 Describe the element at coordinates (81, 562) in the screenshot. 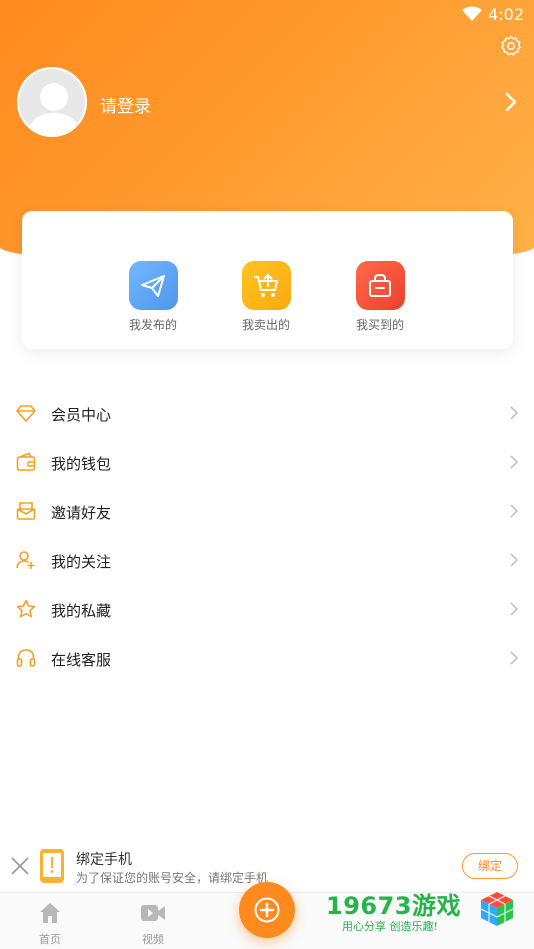

I see `menu-item-label: 我的关注` at that location.